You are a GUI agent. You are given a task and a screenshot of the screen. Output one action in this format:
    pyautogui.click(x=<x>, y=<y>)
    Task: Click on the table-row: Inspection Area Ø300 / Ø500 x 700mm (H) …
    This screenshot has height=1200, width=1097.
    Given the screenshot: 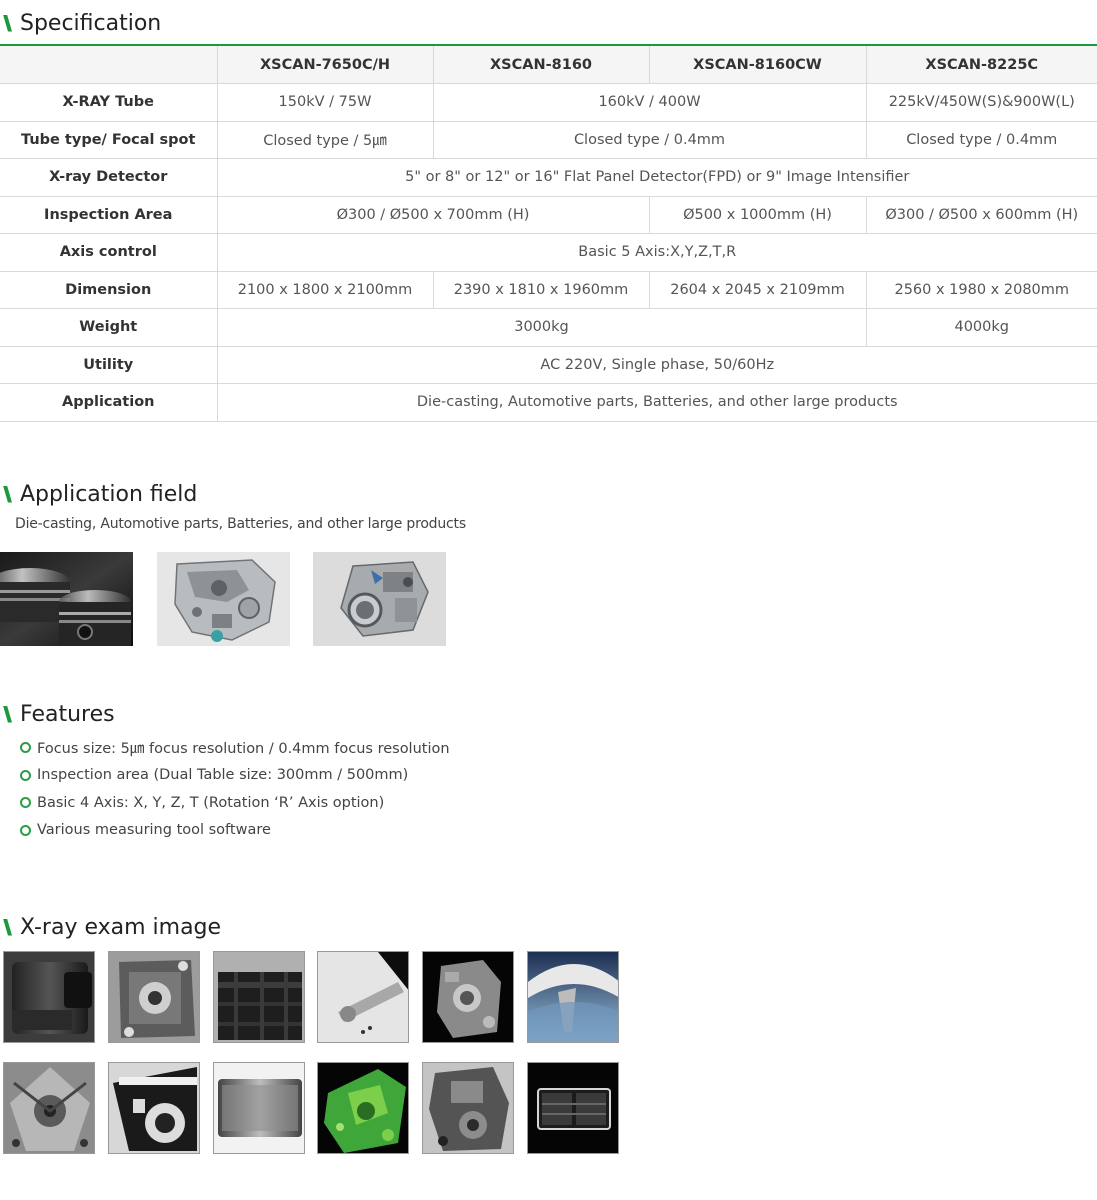 What is the action you would take?
    pyautogui.click(x=548, y=215)
    